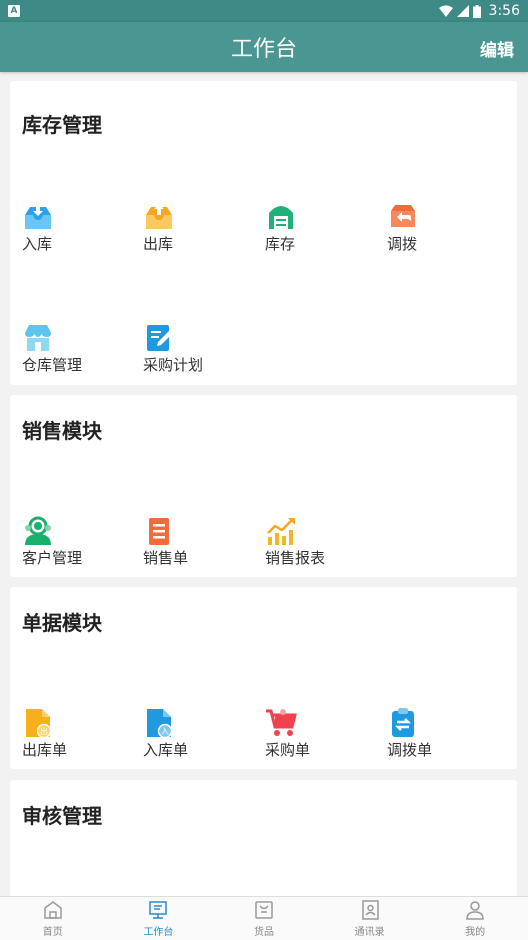 The width and height of the screenshot is (528, 940). I want to click on section-title: 单据模块, so click(62, 623).